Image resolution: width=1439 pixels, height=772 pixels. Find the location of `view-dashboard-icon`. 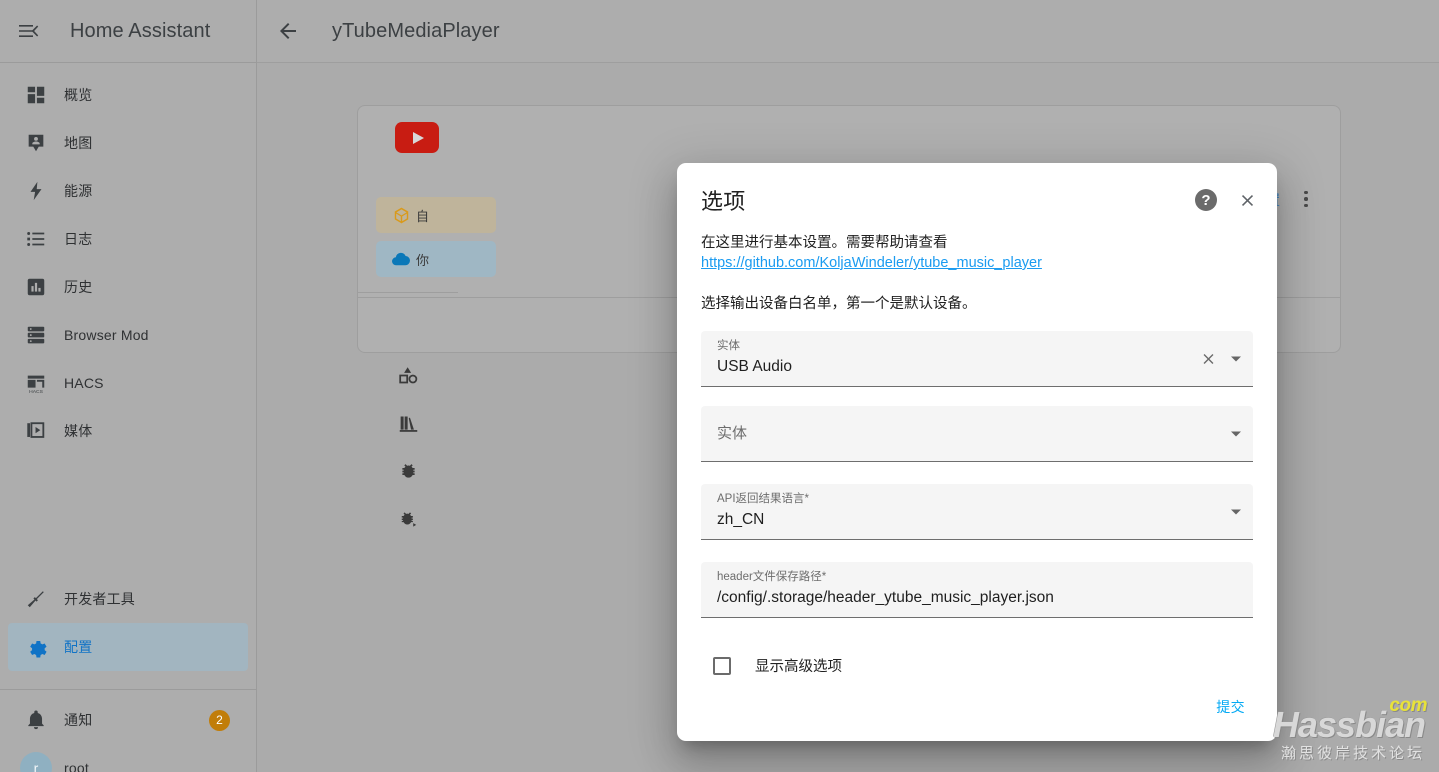

view-dashboard-icon is located at coordinates (36, 95).